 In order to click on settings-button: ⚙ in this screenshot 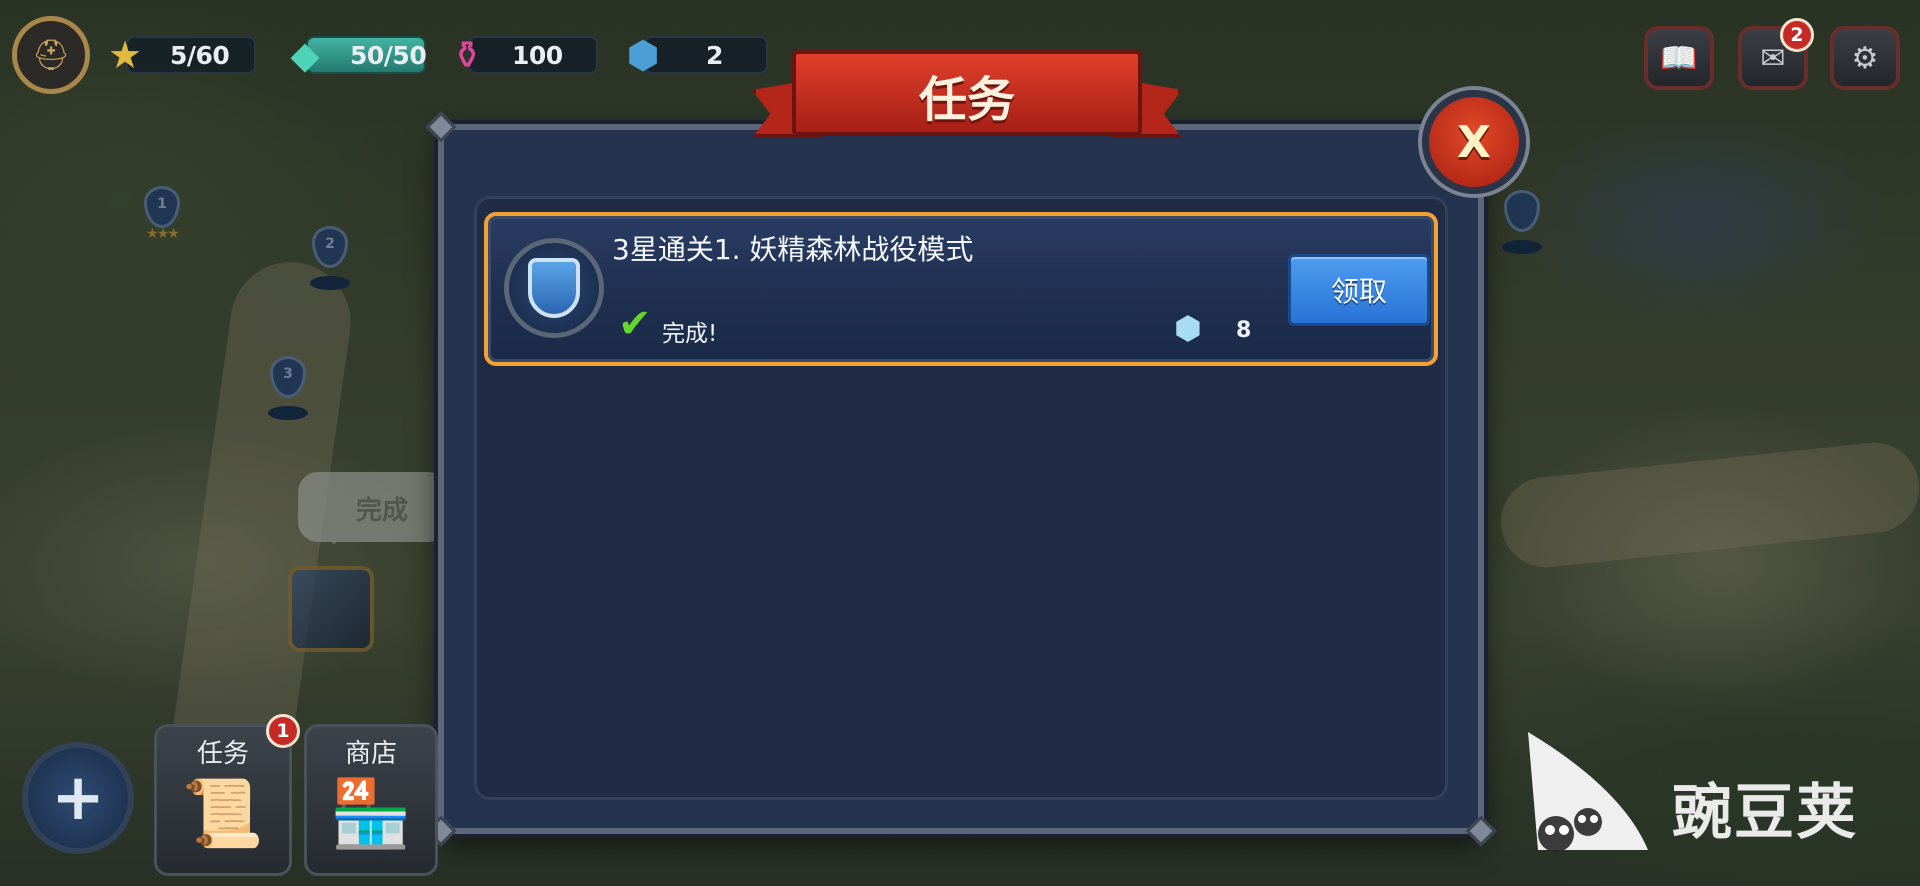, I will do `click(1865, 58)`.